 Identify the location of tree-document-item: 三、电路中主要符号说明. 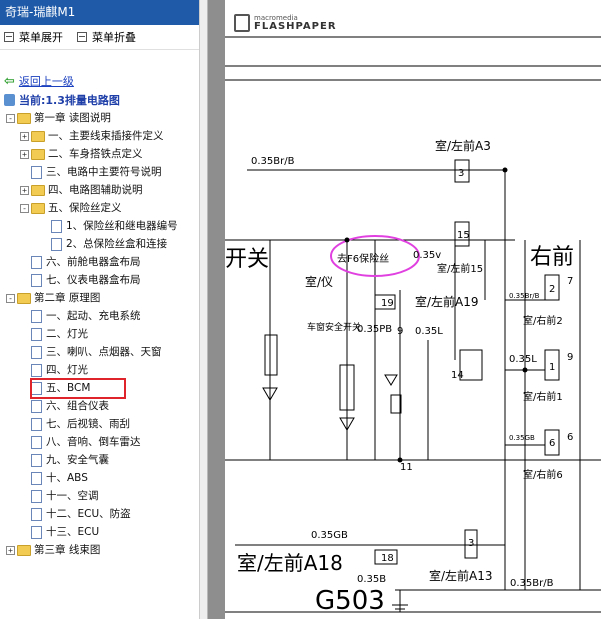
(91, 172).